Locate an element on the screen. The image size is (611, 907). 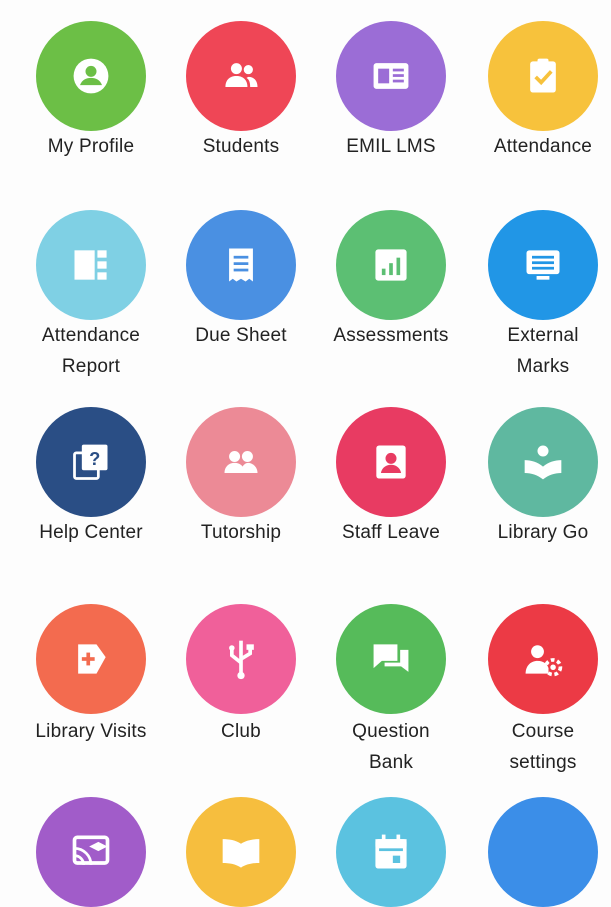
menu-tile-label: Library Go is located at coordinates (537, 532).